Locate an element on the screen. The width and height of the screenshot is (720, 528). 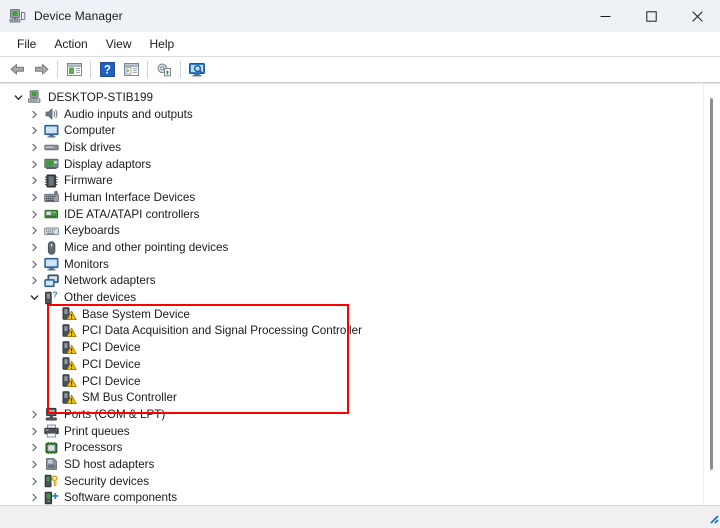
hid-icon is located at coordinates (51, 197).